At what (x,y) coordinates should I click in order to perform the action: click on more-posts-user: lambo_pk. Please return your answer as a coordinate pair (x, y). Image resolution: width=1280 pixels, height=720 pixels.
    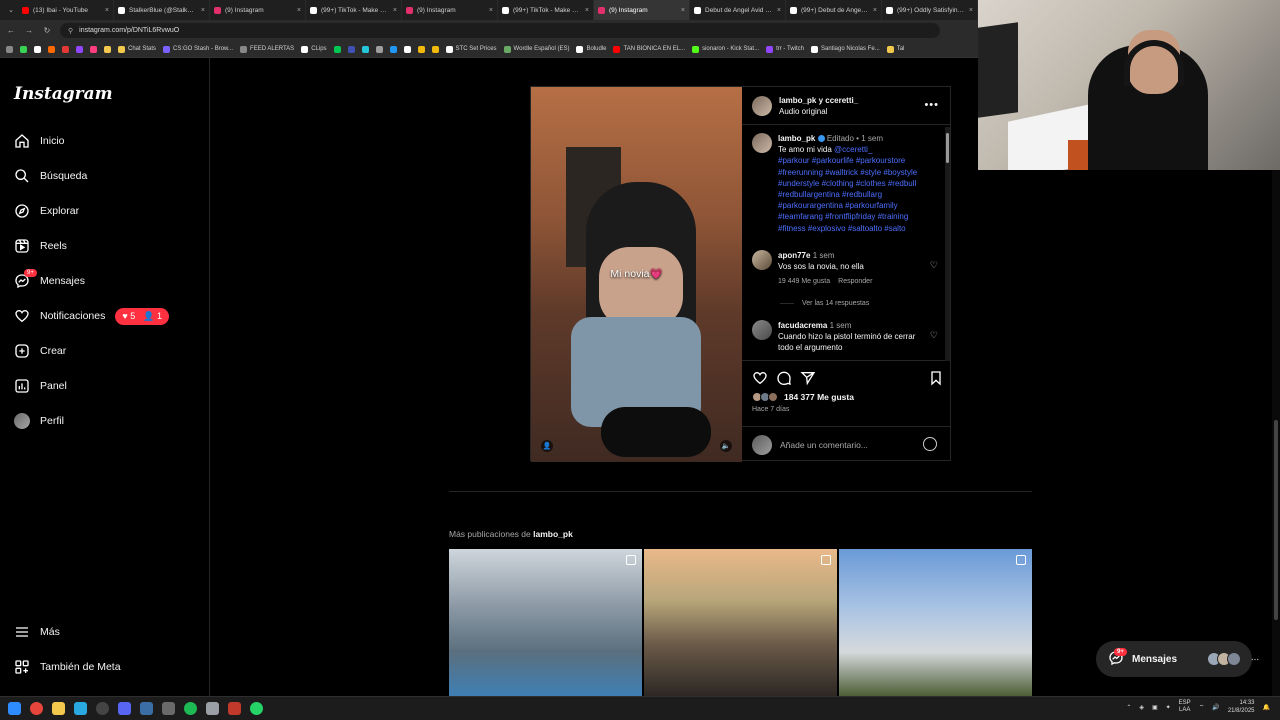
    Looking at the image, I should click on (553, 534).